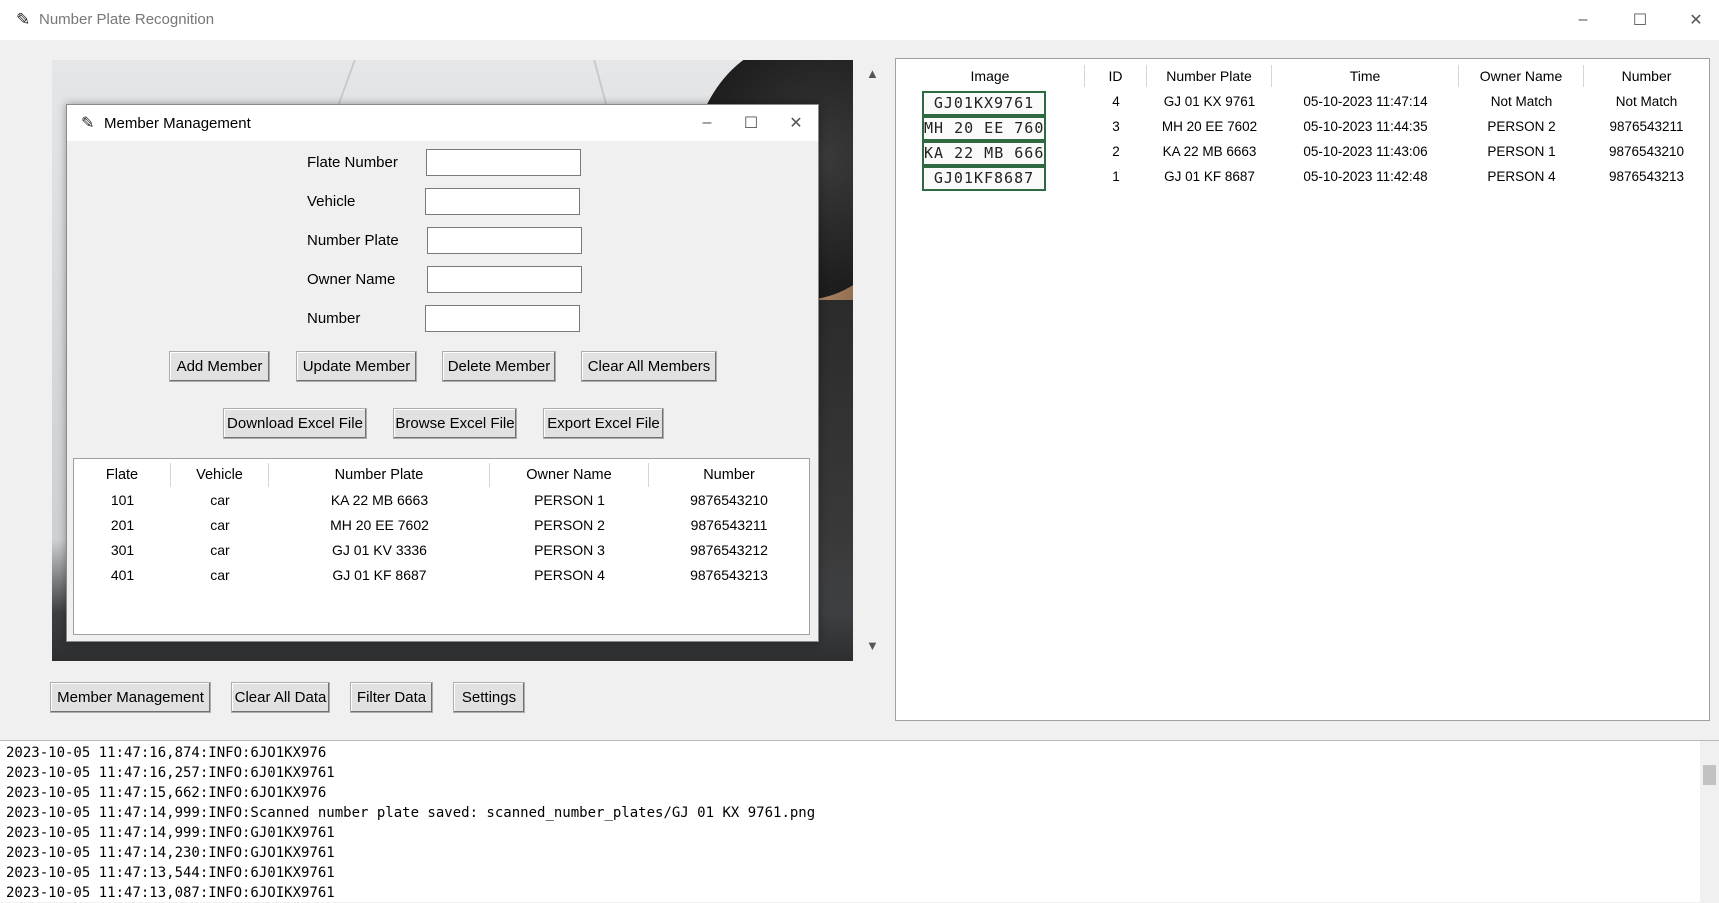 This screenshot has width=1719, height=903. What do you see at coordinates (391, 697) in the screenshot?
I see `filter-data-button: Filter Data` at bounding box center [391, 697].